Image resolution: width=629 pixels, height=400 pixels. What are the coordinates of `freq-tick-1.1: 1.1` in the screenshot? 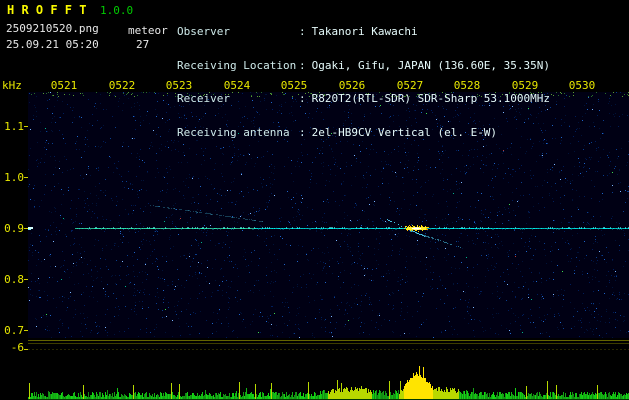 It's located at (14, 126).